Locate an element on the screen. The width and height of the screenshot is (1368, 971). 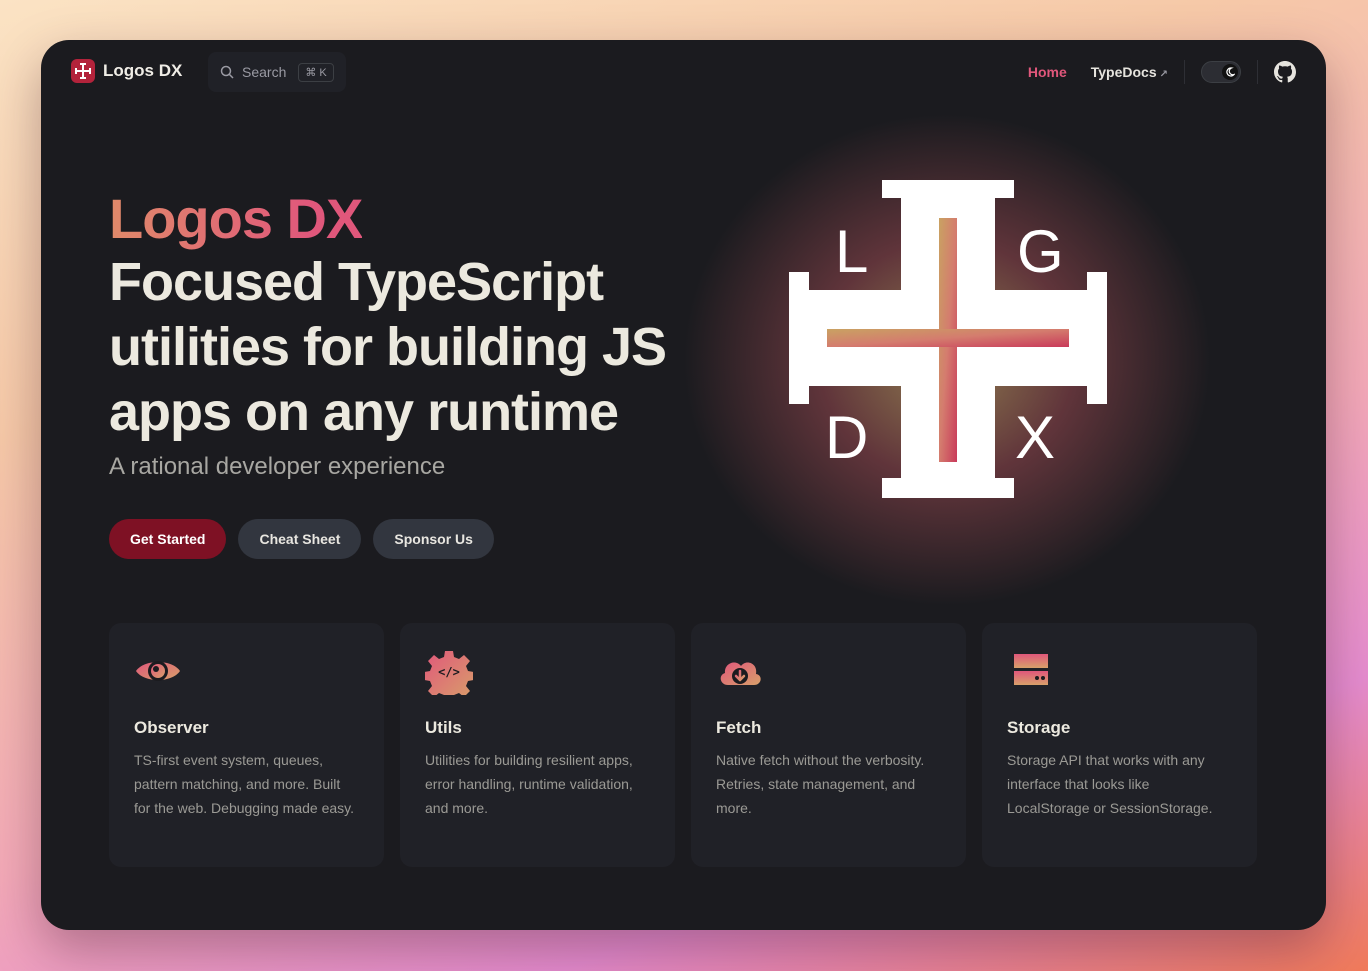
hero-logo-letter-x: X is located at coordinates (1035, 437).